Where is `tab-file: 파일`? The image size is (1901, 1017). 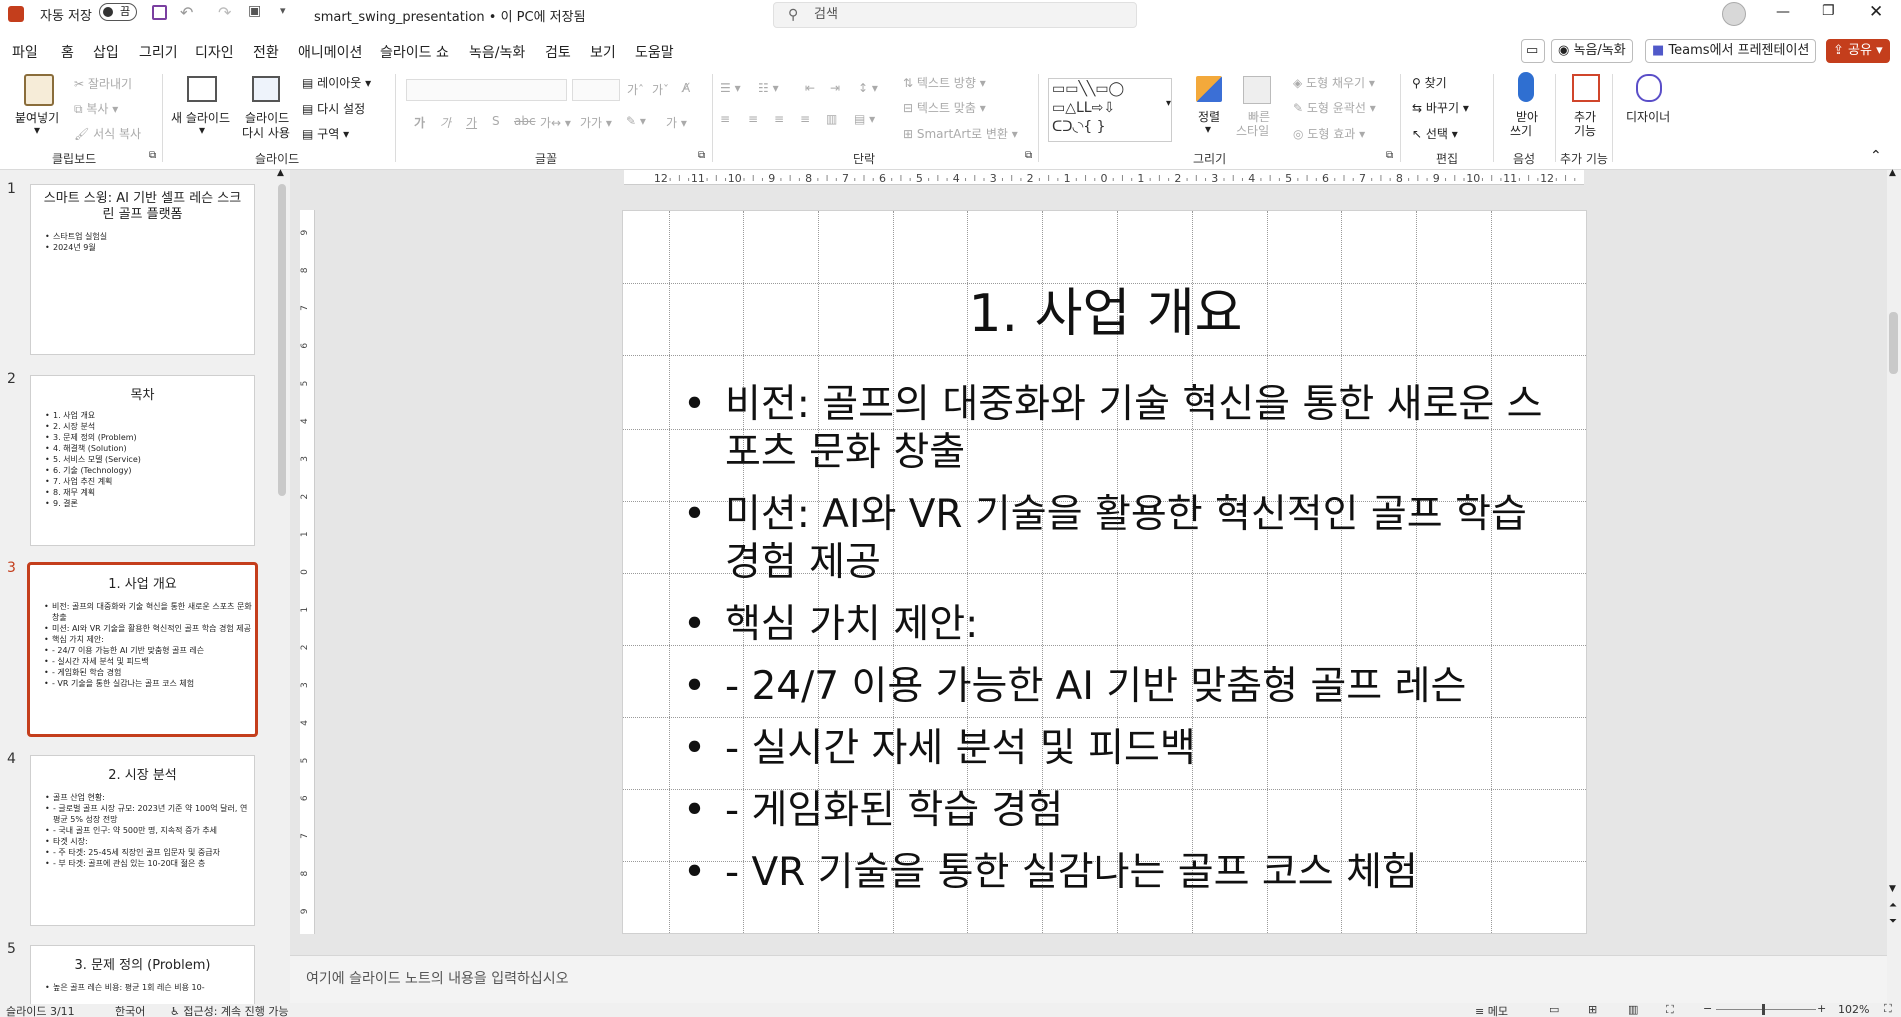 tab-file: 파일 is located at coordinates (25, 52).